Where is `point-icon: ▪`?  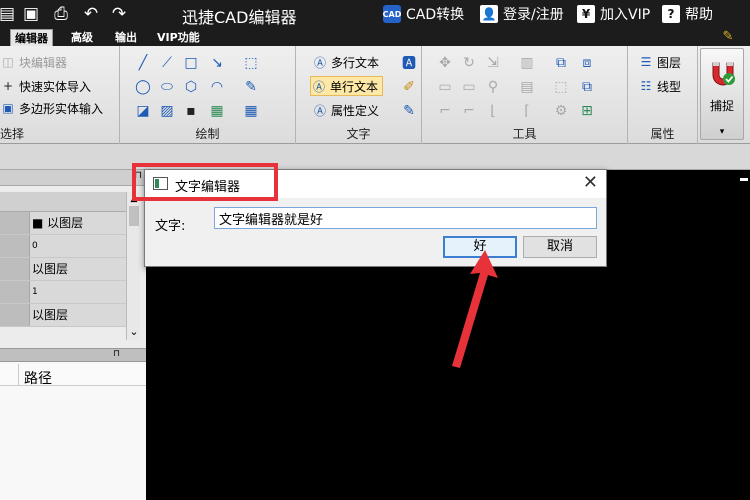 point-icon: ▪ is located at coordinates (191, 111).